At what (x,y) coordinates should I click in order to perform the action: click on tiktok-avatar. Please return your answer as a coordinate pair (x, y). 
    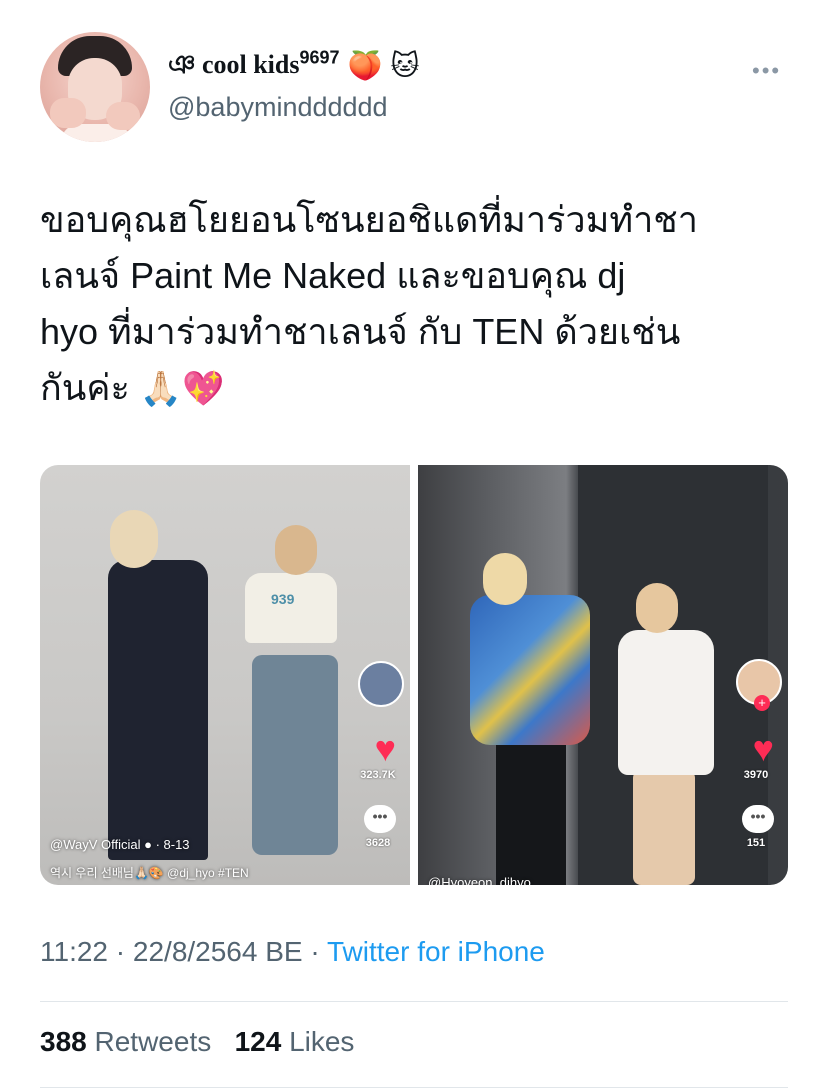
    Looking at the image, I should click on (381, 684).